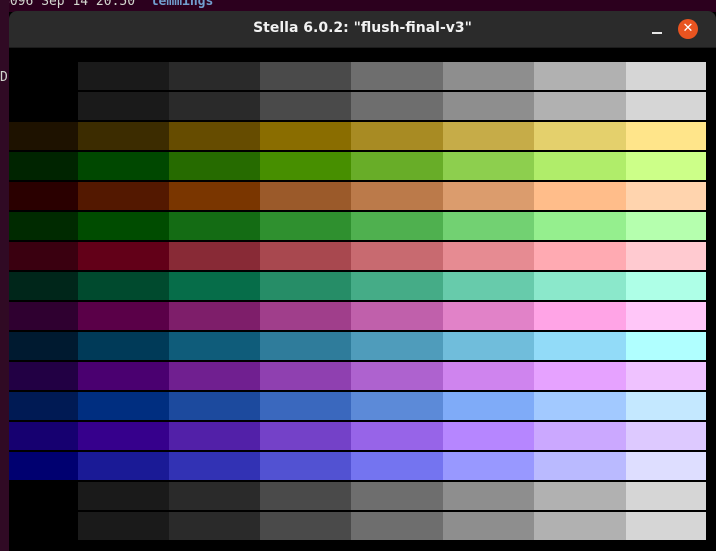 The height and width of the screenshot is (551, 716). I want to click on terminal-line: 4096 Sep 14 20:50 lemmings, so click(107, 4).